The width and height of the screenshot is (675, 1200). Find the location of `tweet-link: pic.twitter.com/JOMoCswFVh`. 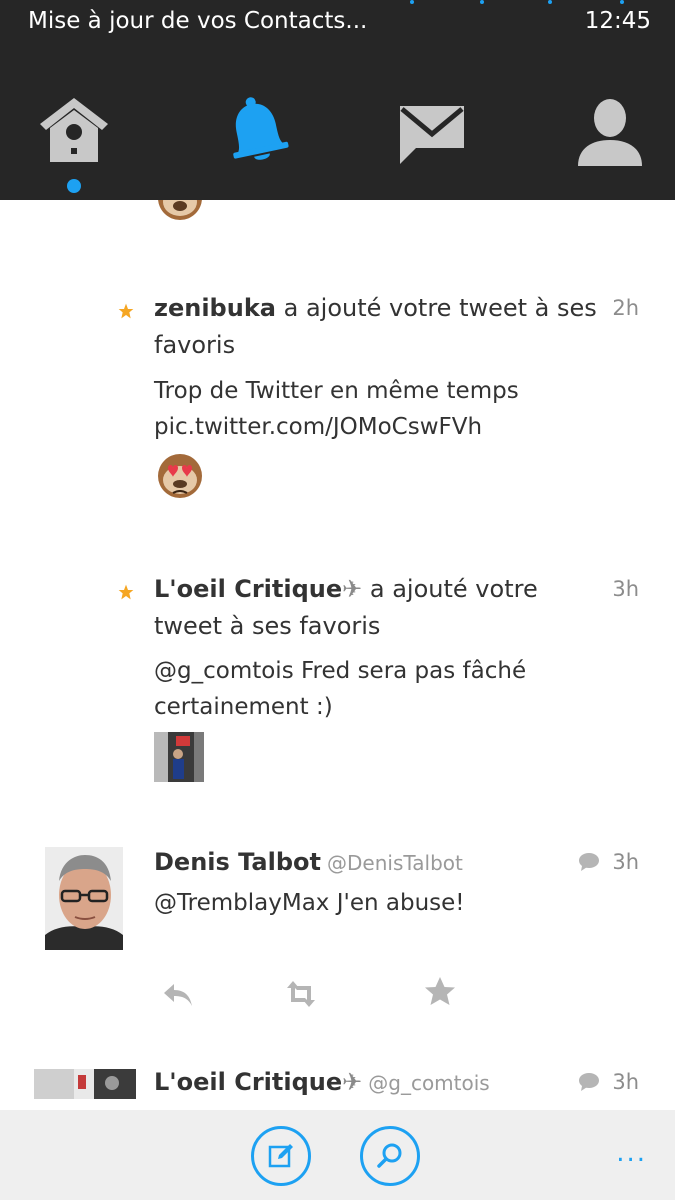

tweet-link: pic.twitter.com/JOMoCswFVh is located at coordinates (389, 427).